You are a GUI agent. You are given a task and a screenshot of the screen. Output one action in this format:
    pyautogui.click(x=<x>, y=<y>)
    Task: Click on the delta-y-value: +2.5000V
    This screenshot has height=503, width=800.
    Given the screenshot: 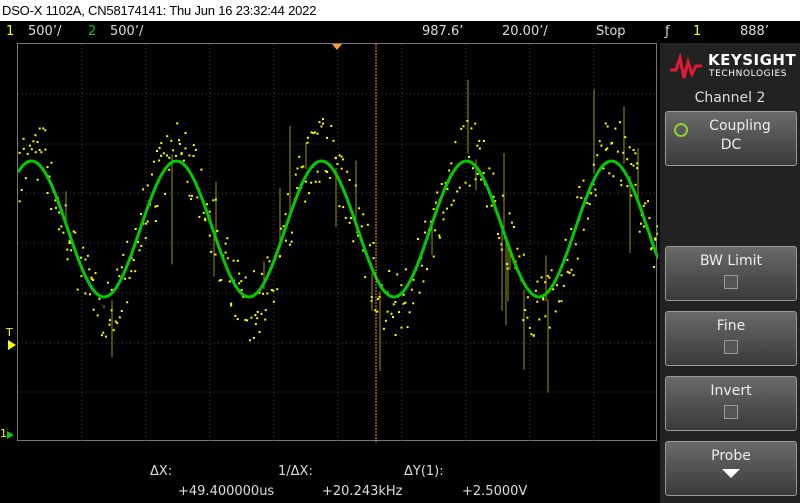 What is the action you would take?
    pyautogui.click(x=495, y=491)
    